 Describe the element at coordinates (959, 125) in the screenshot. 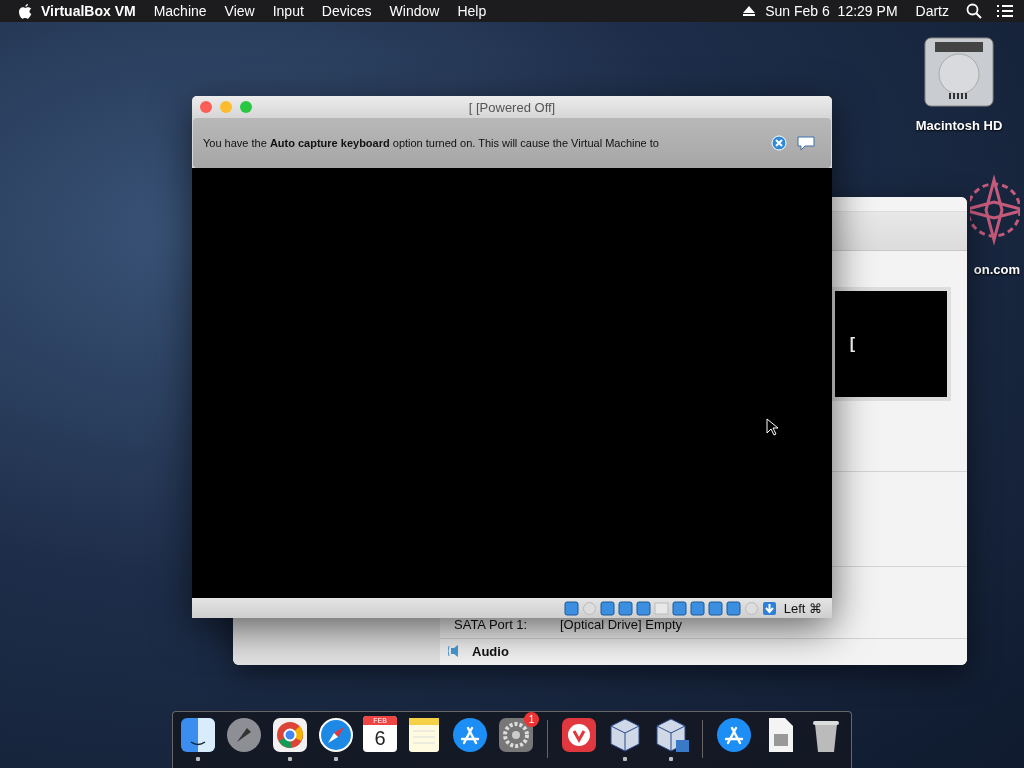

I see `icon-label: Macintosh HD` at that location.